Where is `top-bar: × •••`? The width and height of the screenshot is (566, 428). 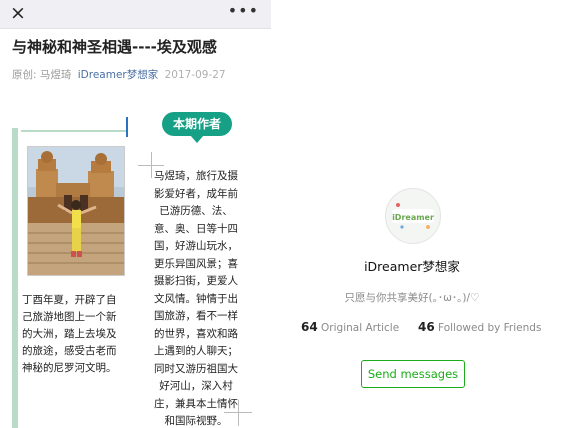 top-bar: × ••• is located at coordinates (135, 14).